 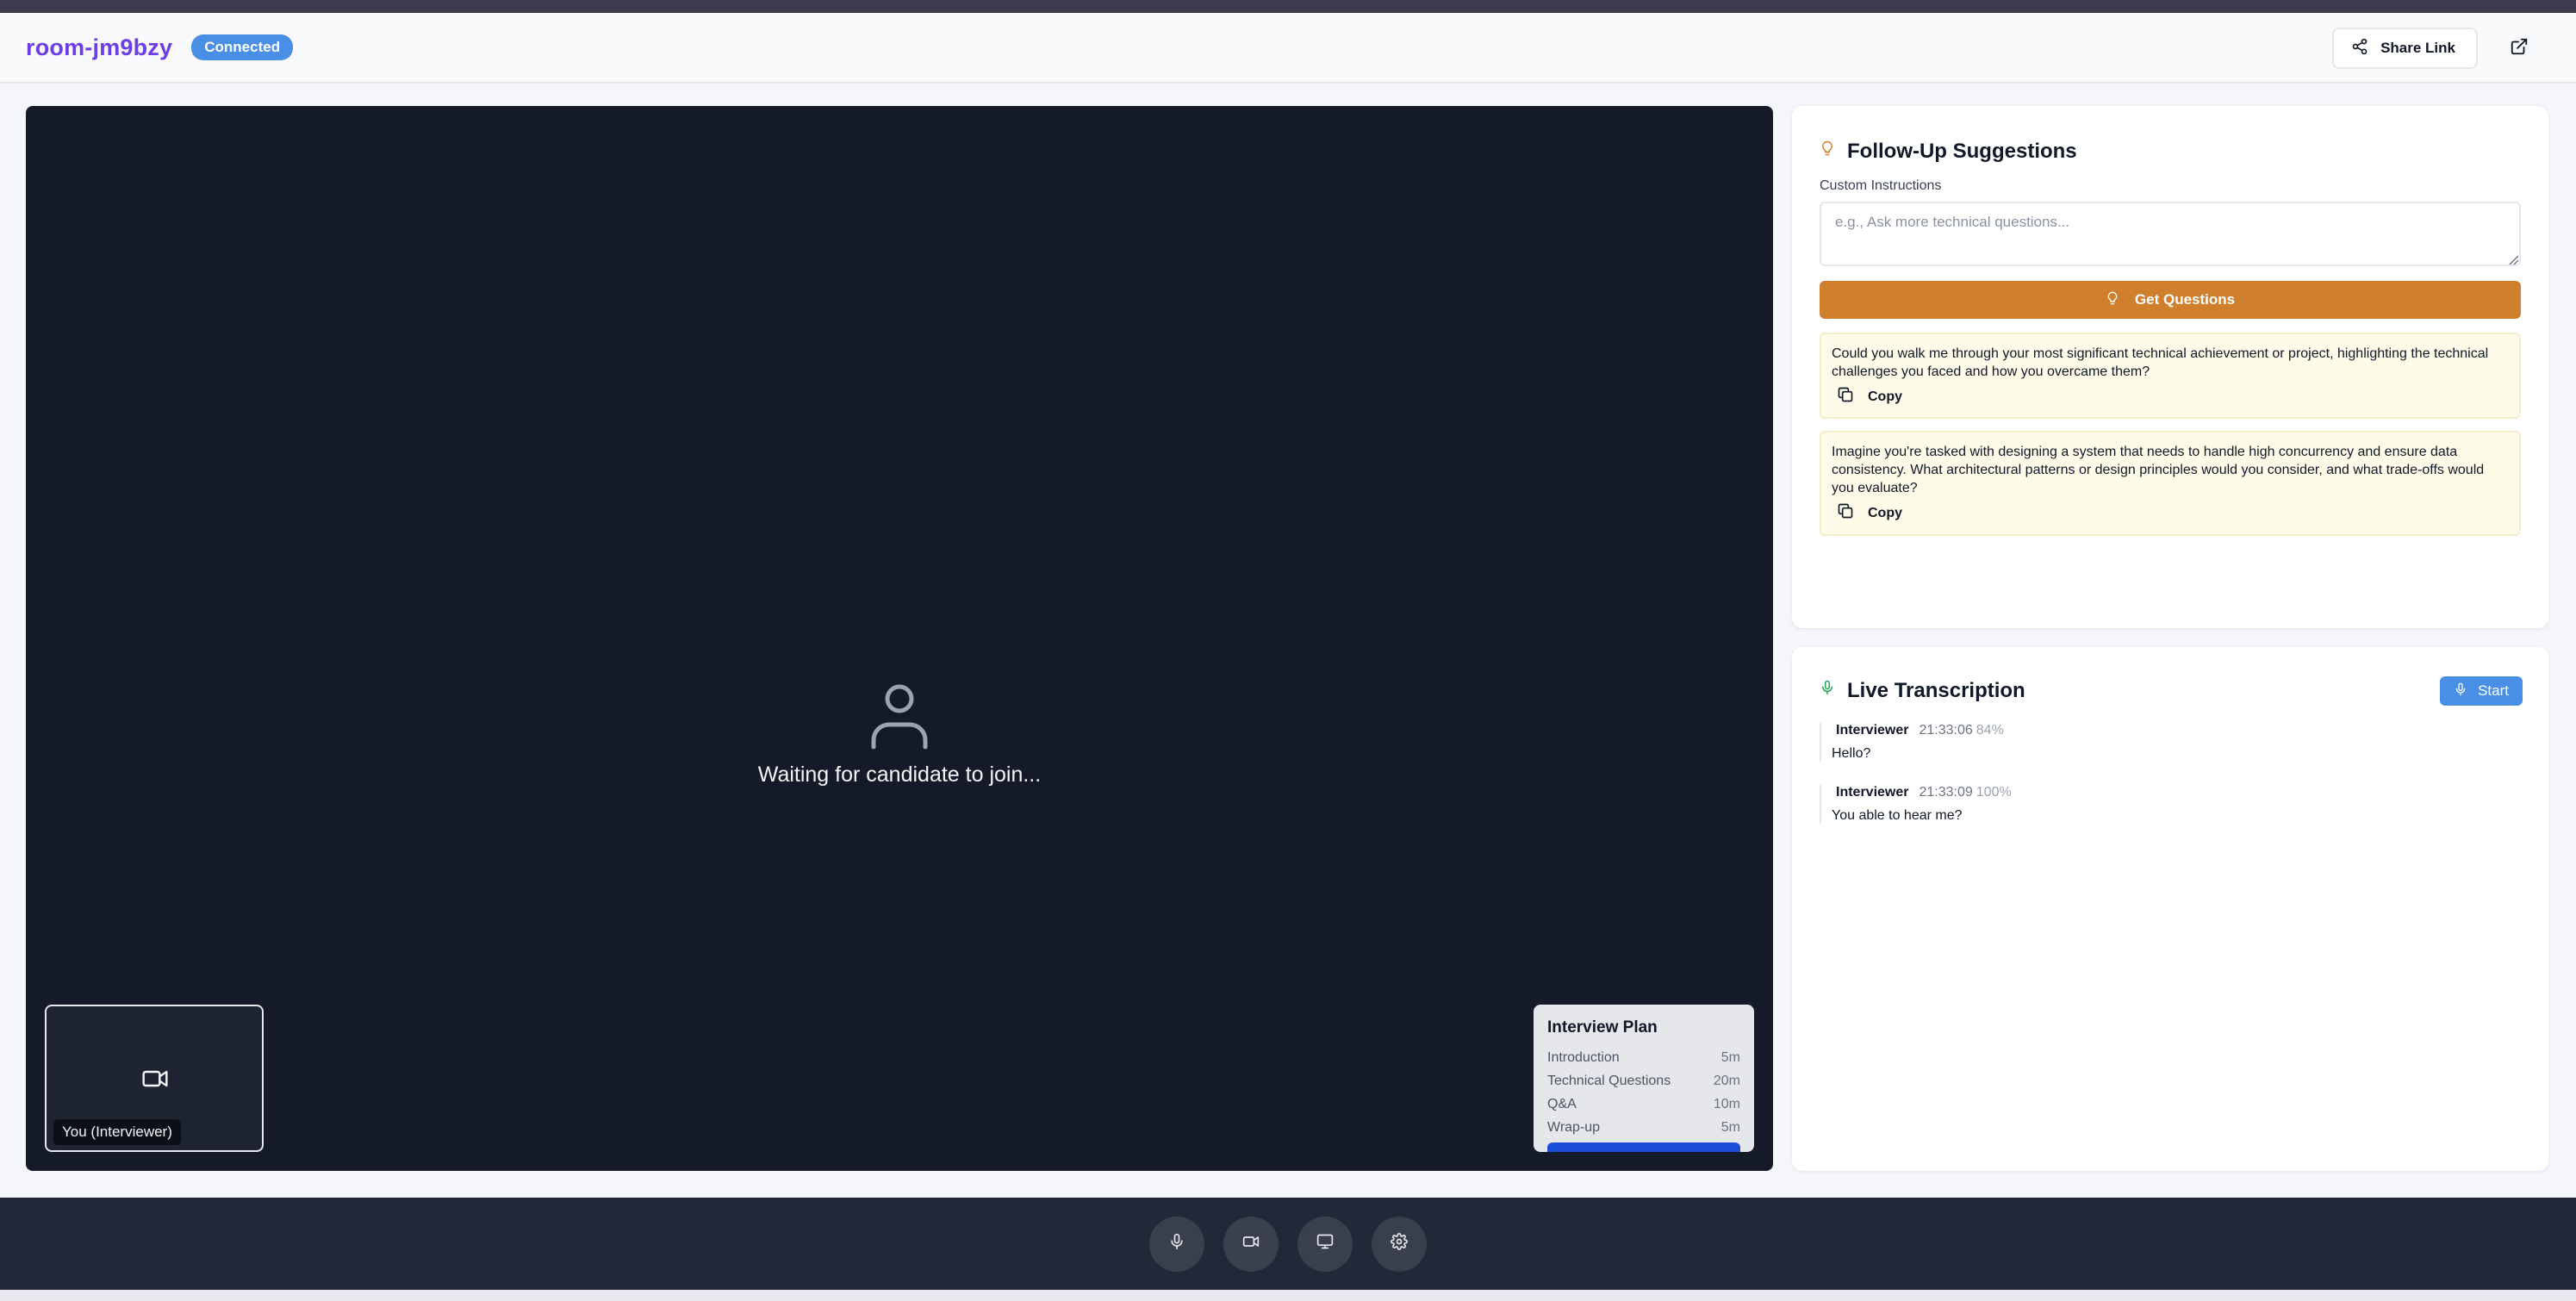 What do you see at coordinates (1644, 1104) in the screenshot?
I see `plan-item: Q&A 10m` at bounding box center [1644, 1104].